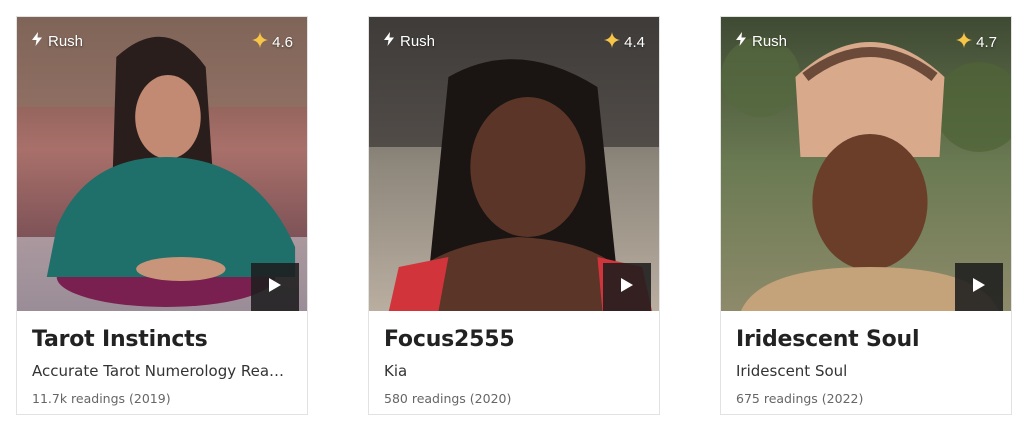  Describe the element at coordinates (514, 339) in the screenshot. I see `advisor-name: Focus2555` at that location.